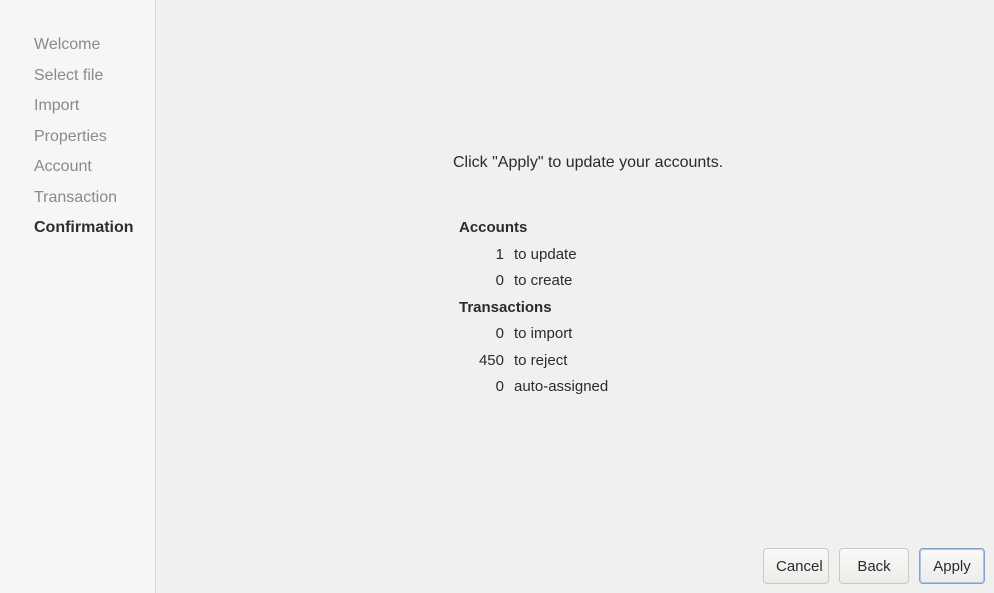  Describe the element at coordinates (588, 162) in the screenshot. I see `confirmation-instruction: Click "Apply" to update your accounts.` at that location.